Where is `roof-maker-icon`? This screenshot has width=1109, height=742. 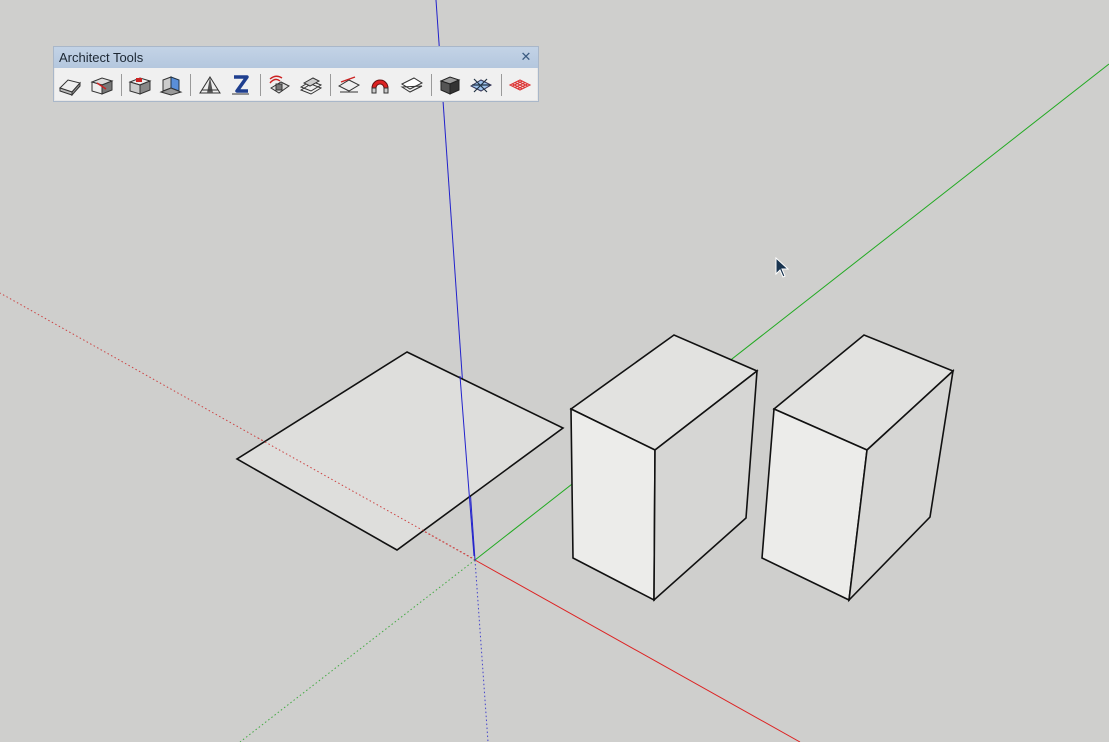 roof-maker-icon is located at coordinates (101, 84).